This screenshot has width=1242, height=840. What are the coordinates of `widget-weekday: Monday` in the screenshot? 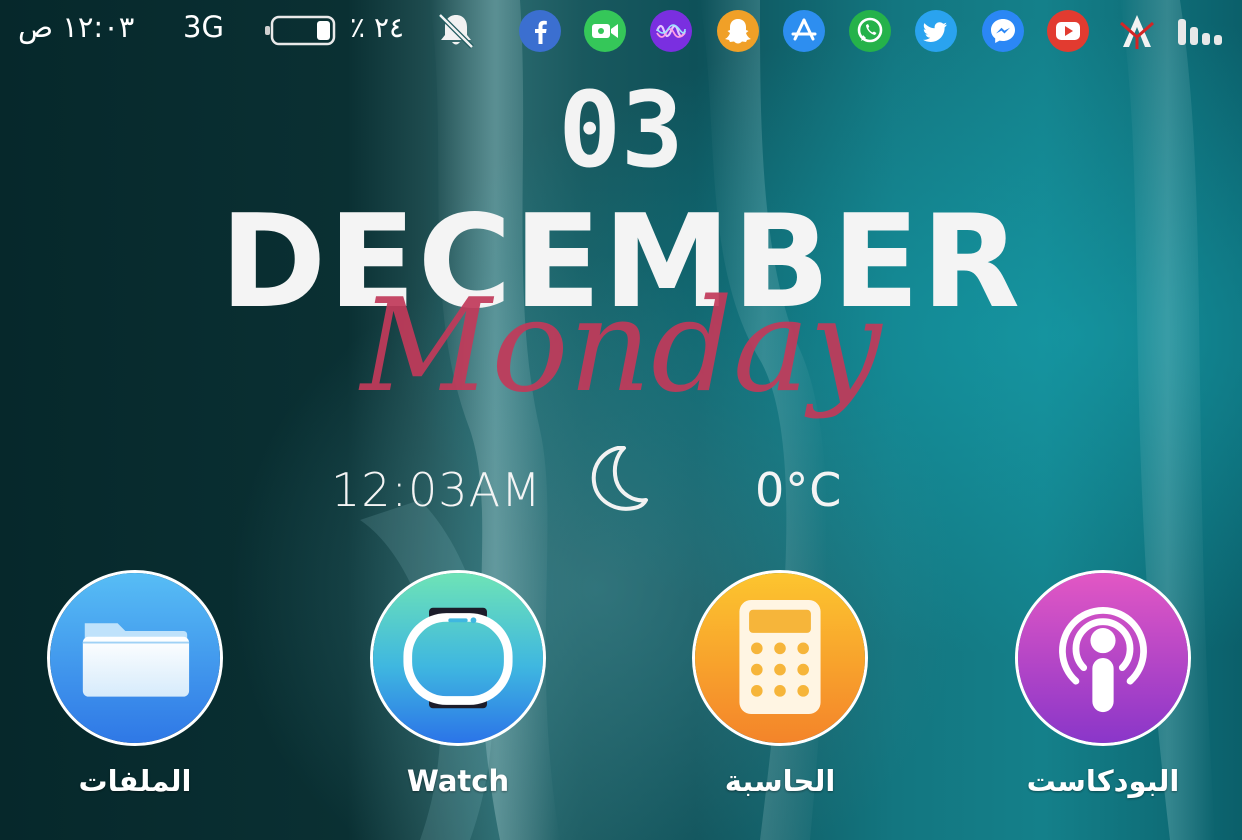 It's located at (621, 346).